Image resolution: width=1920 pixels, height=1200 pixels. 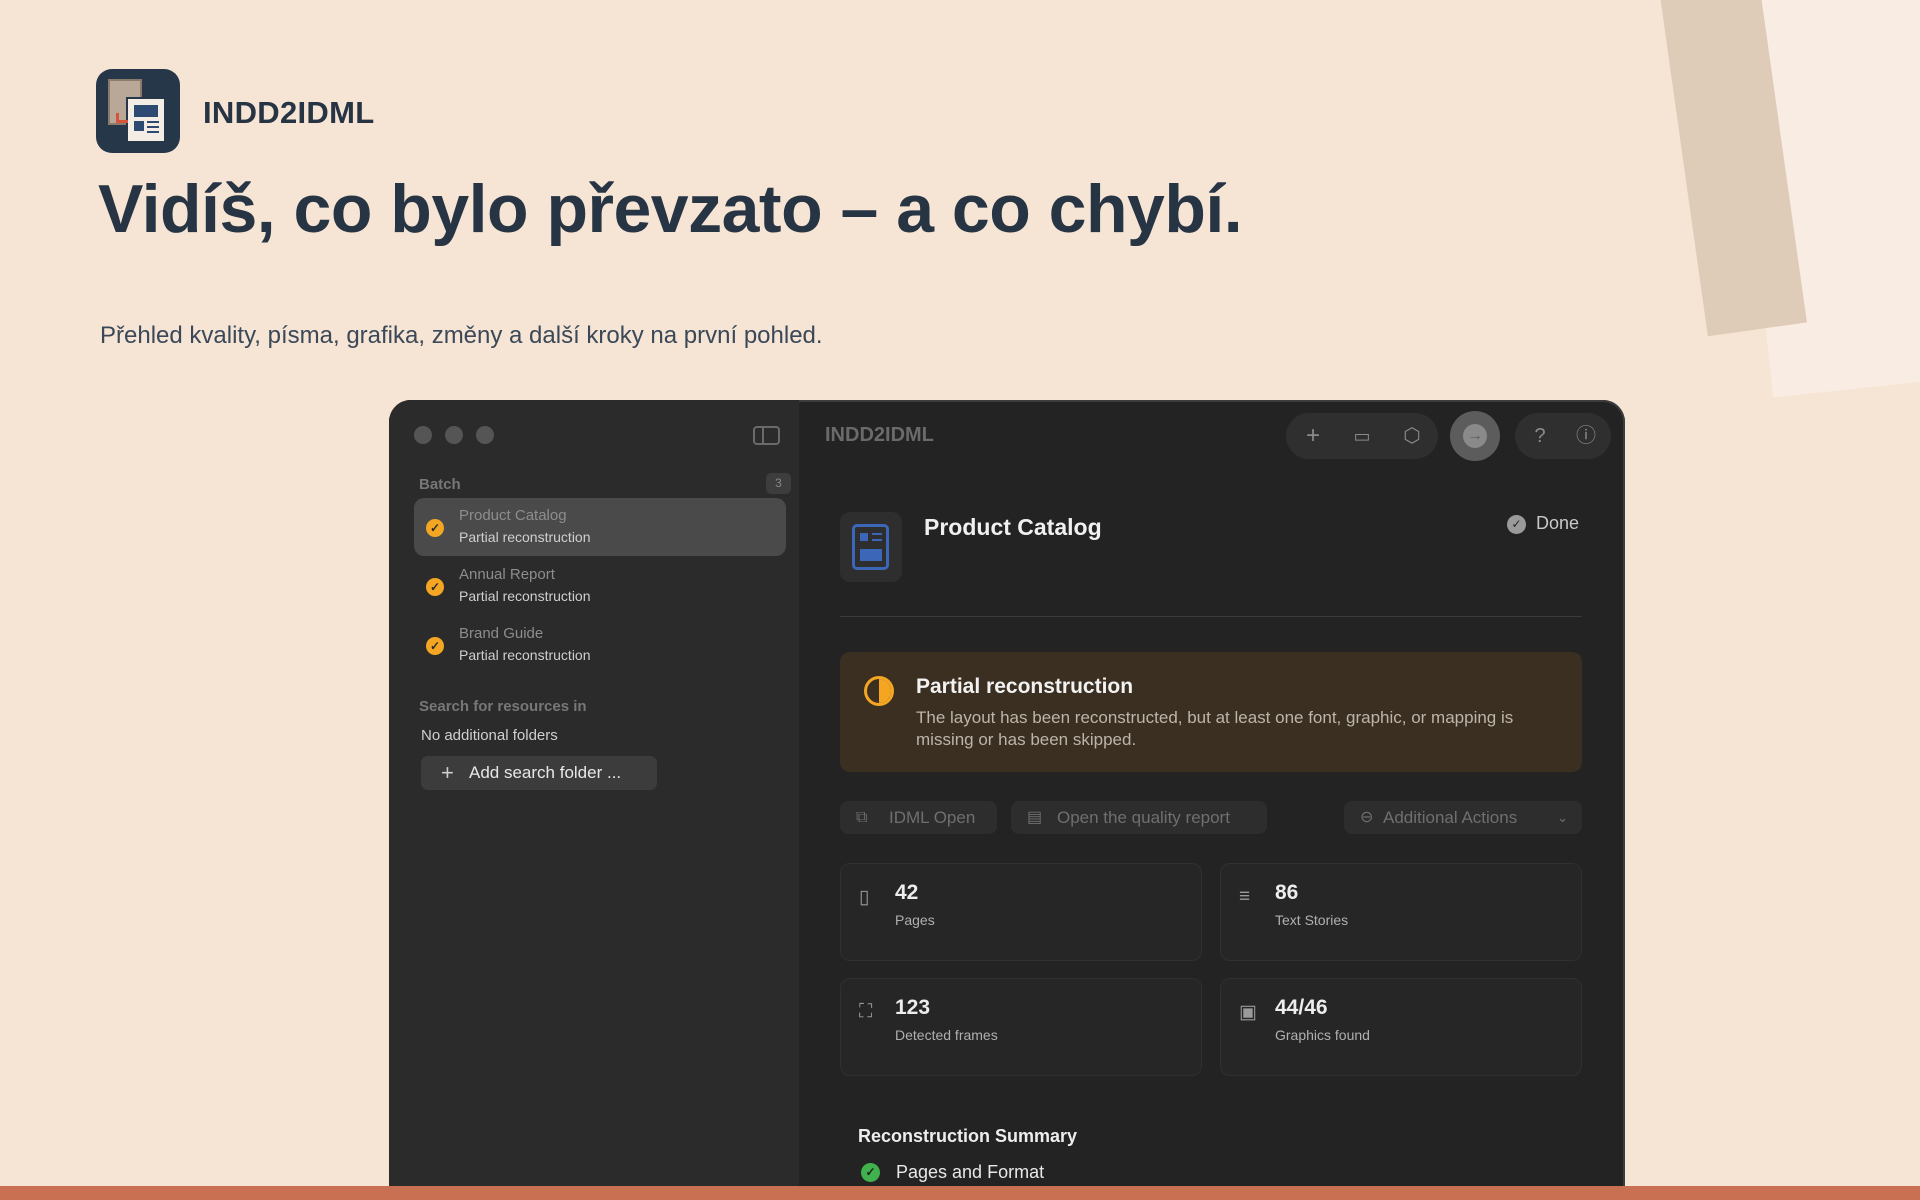 I want to click on info-icon: ⓘ, so click(x=1586, y=436).